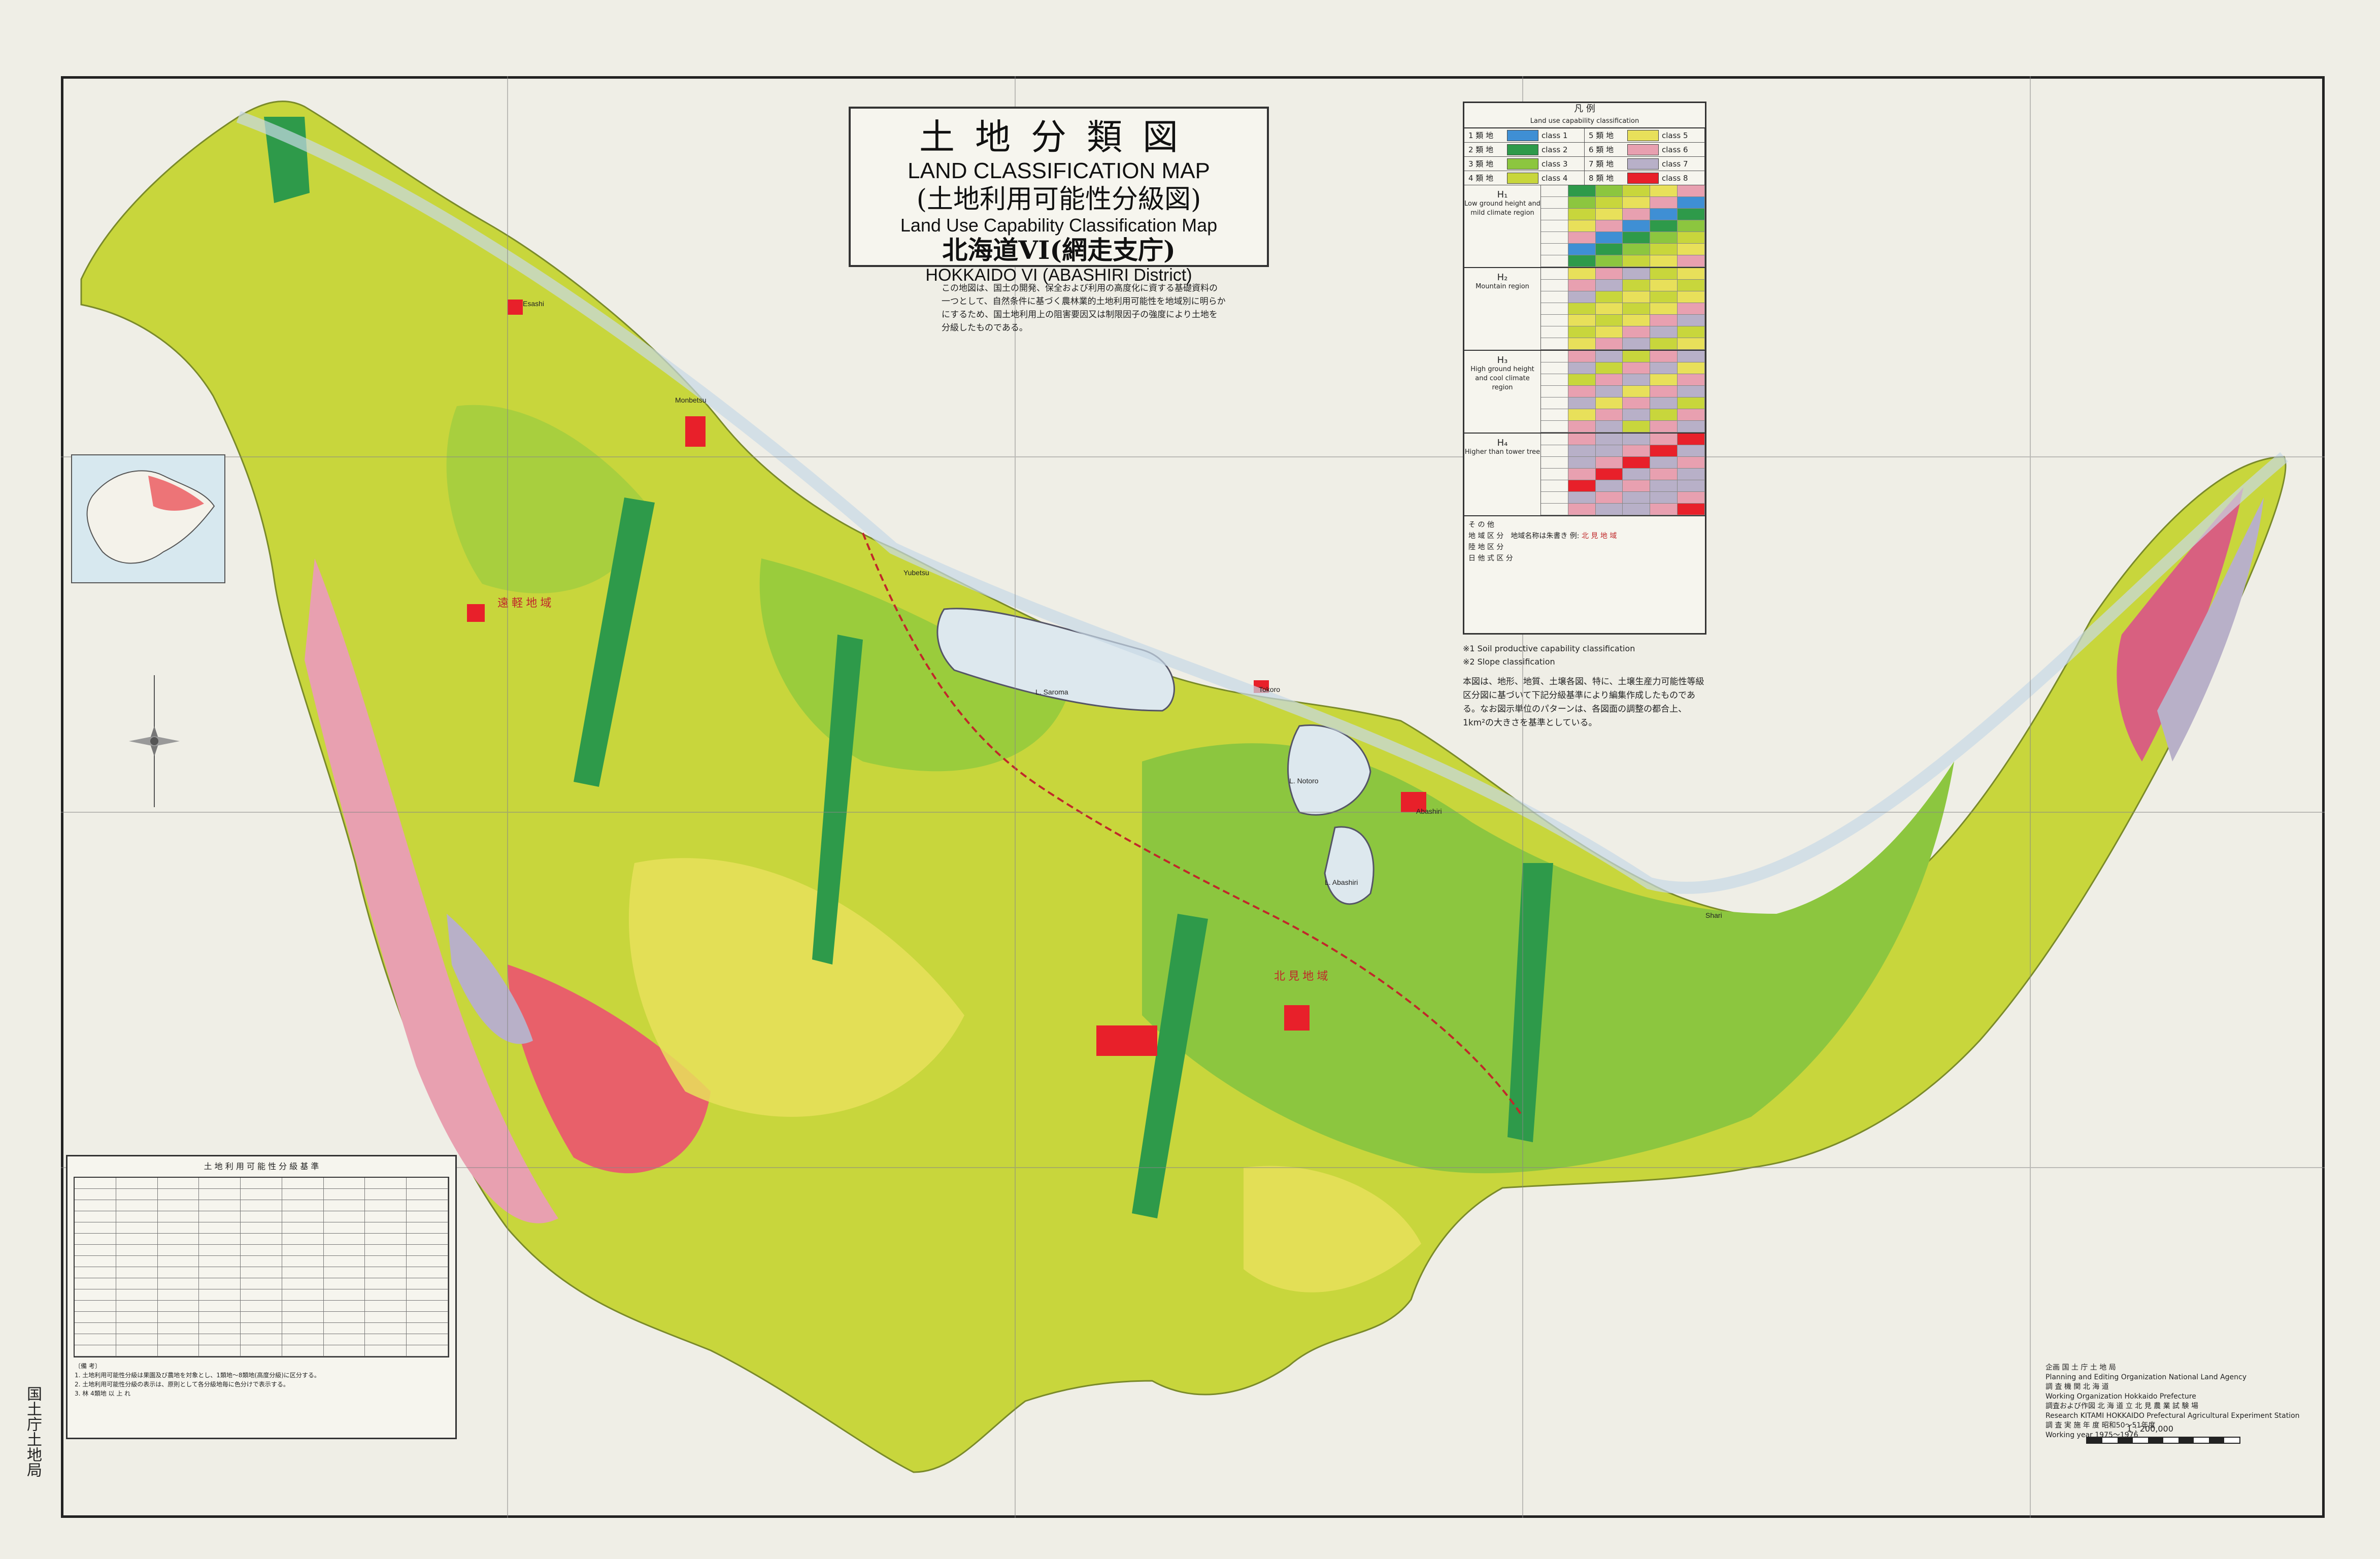  Describe the element at coordinates (154, 741) in the screenshot. I see `compass-rose-icon` at that location.